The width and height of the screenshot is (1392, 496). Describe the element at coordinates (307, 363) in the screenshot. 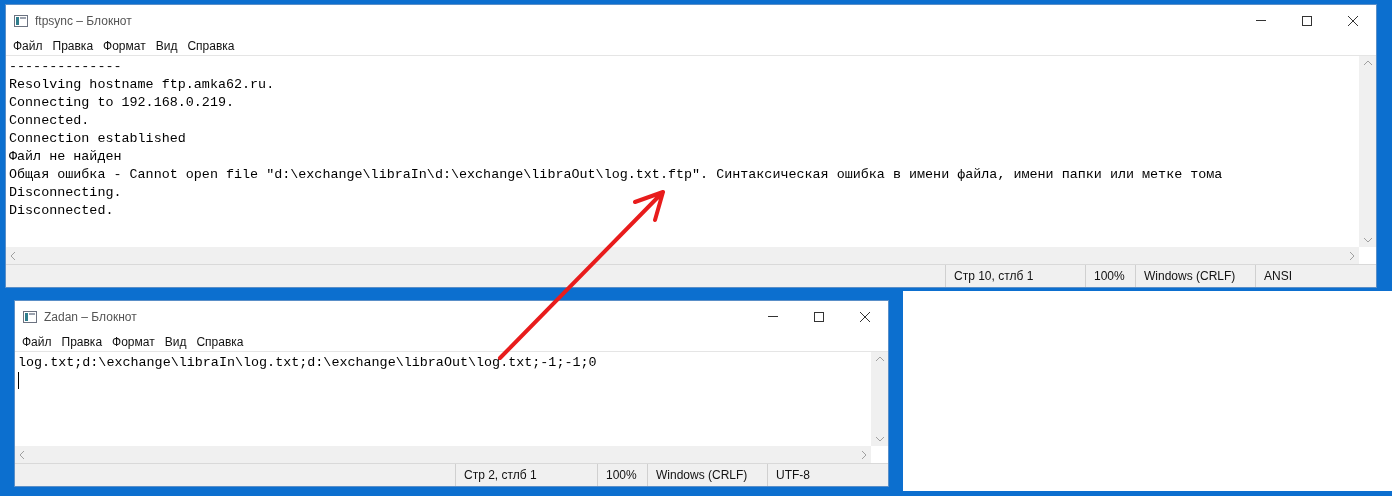

I see `text-line: log.txt;d:\exchange\libraIn\log.txt;d:\exchange\libraOut\log.txt;-1;-1;0` at that location.